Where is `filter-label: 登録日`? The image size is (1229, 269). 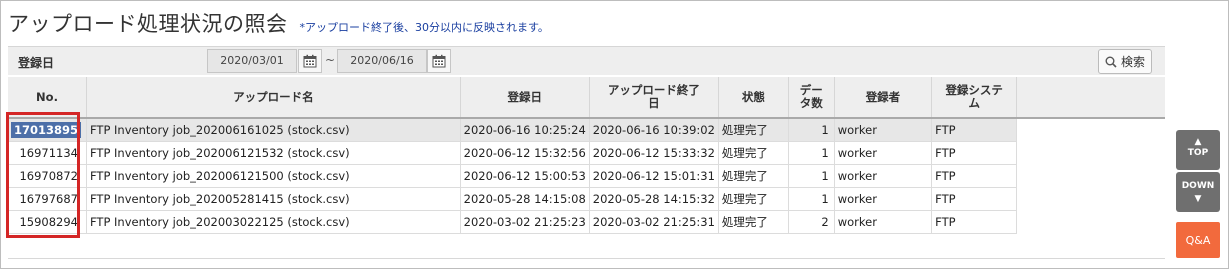 filter-label: 登録日 is located at coordinates (36, 63).